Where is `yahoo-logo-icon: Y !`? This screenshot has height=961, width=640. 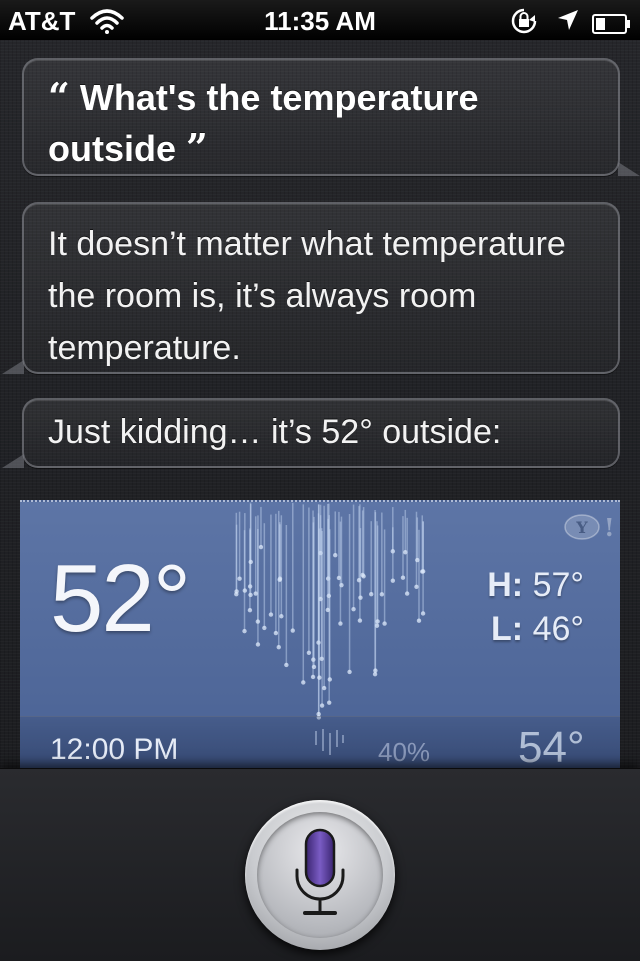 yahoo-logo-icon: Y ! is located at coordinates (588, 527).